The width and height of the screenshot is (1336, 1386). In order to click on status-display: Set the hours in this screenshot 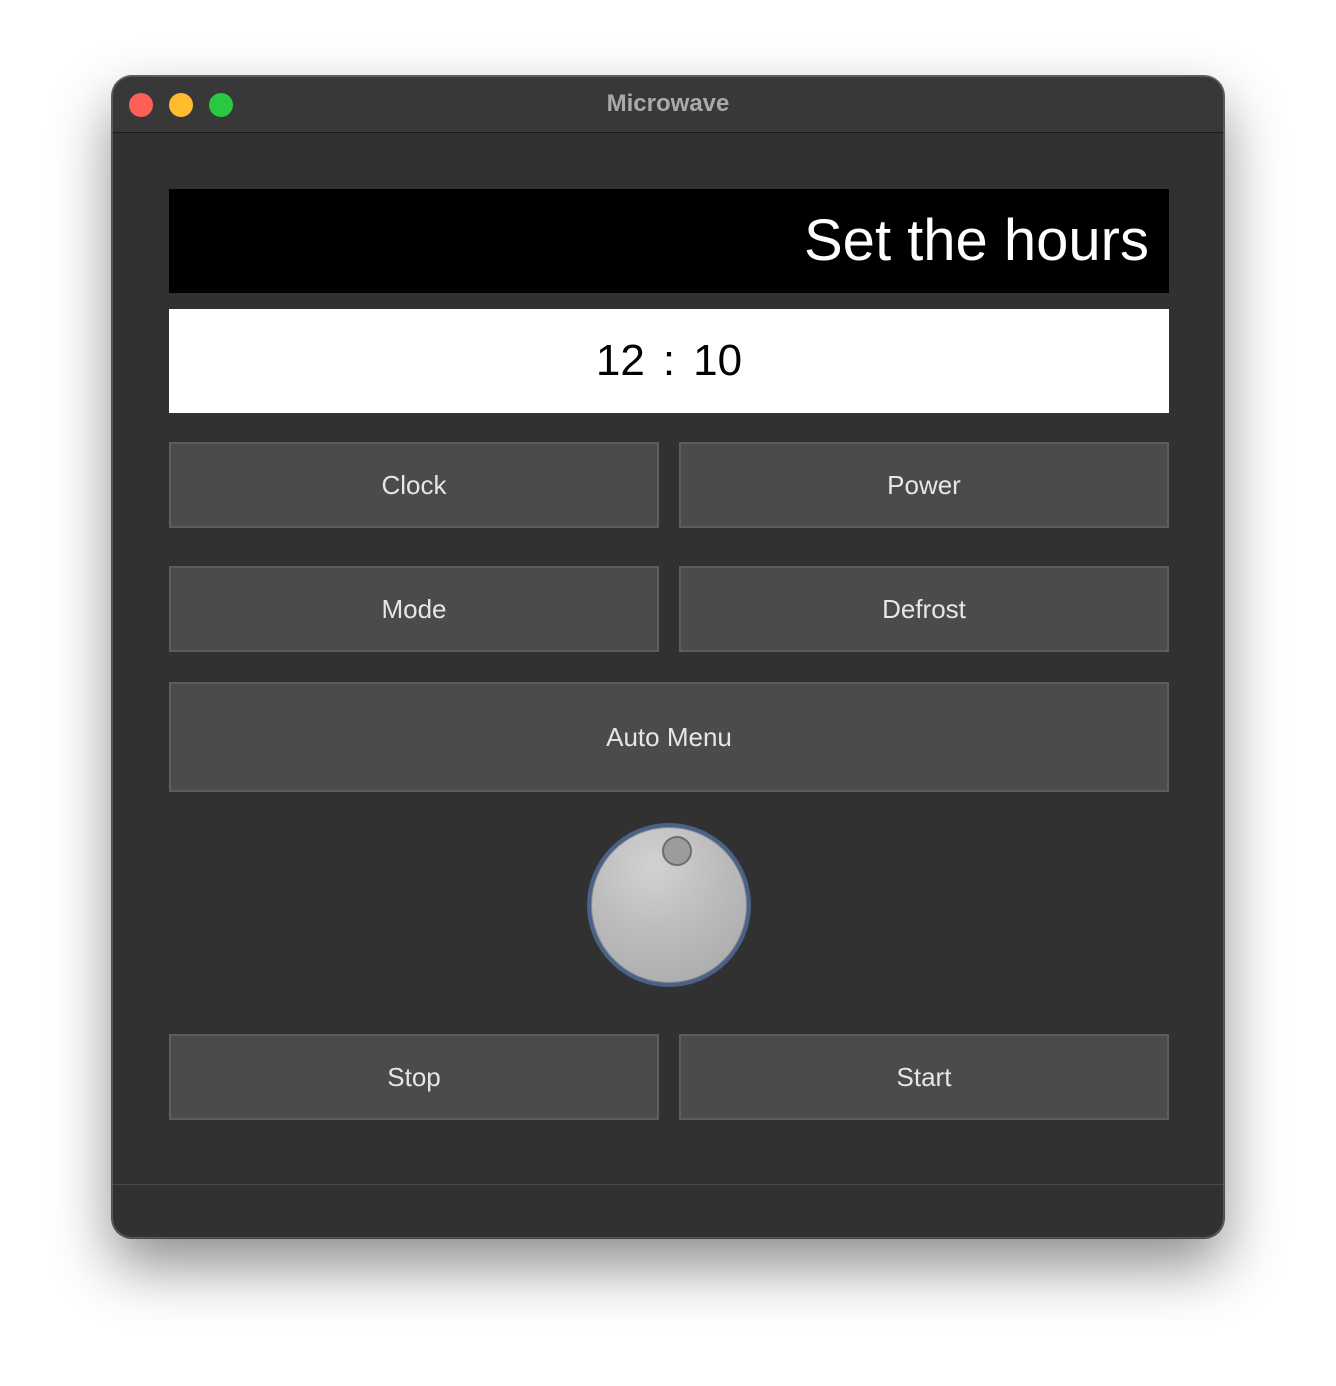, I will do `click(669, 241)`.